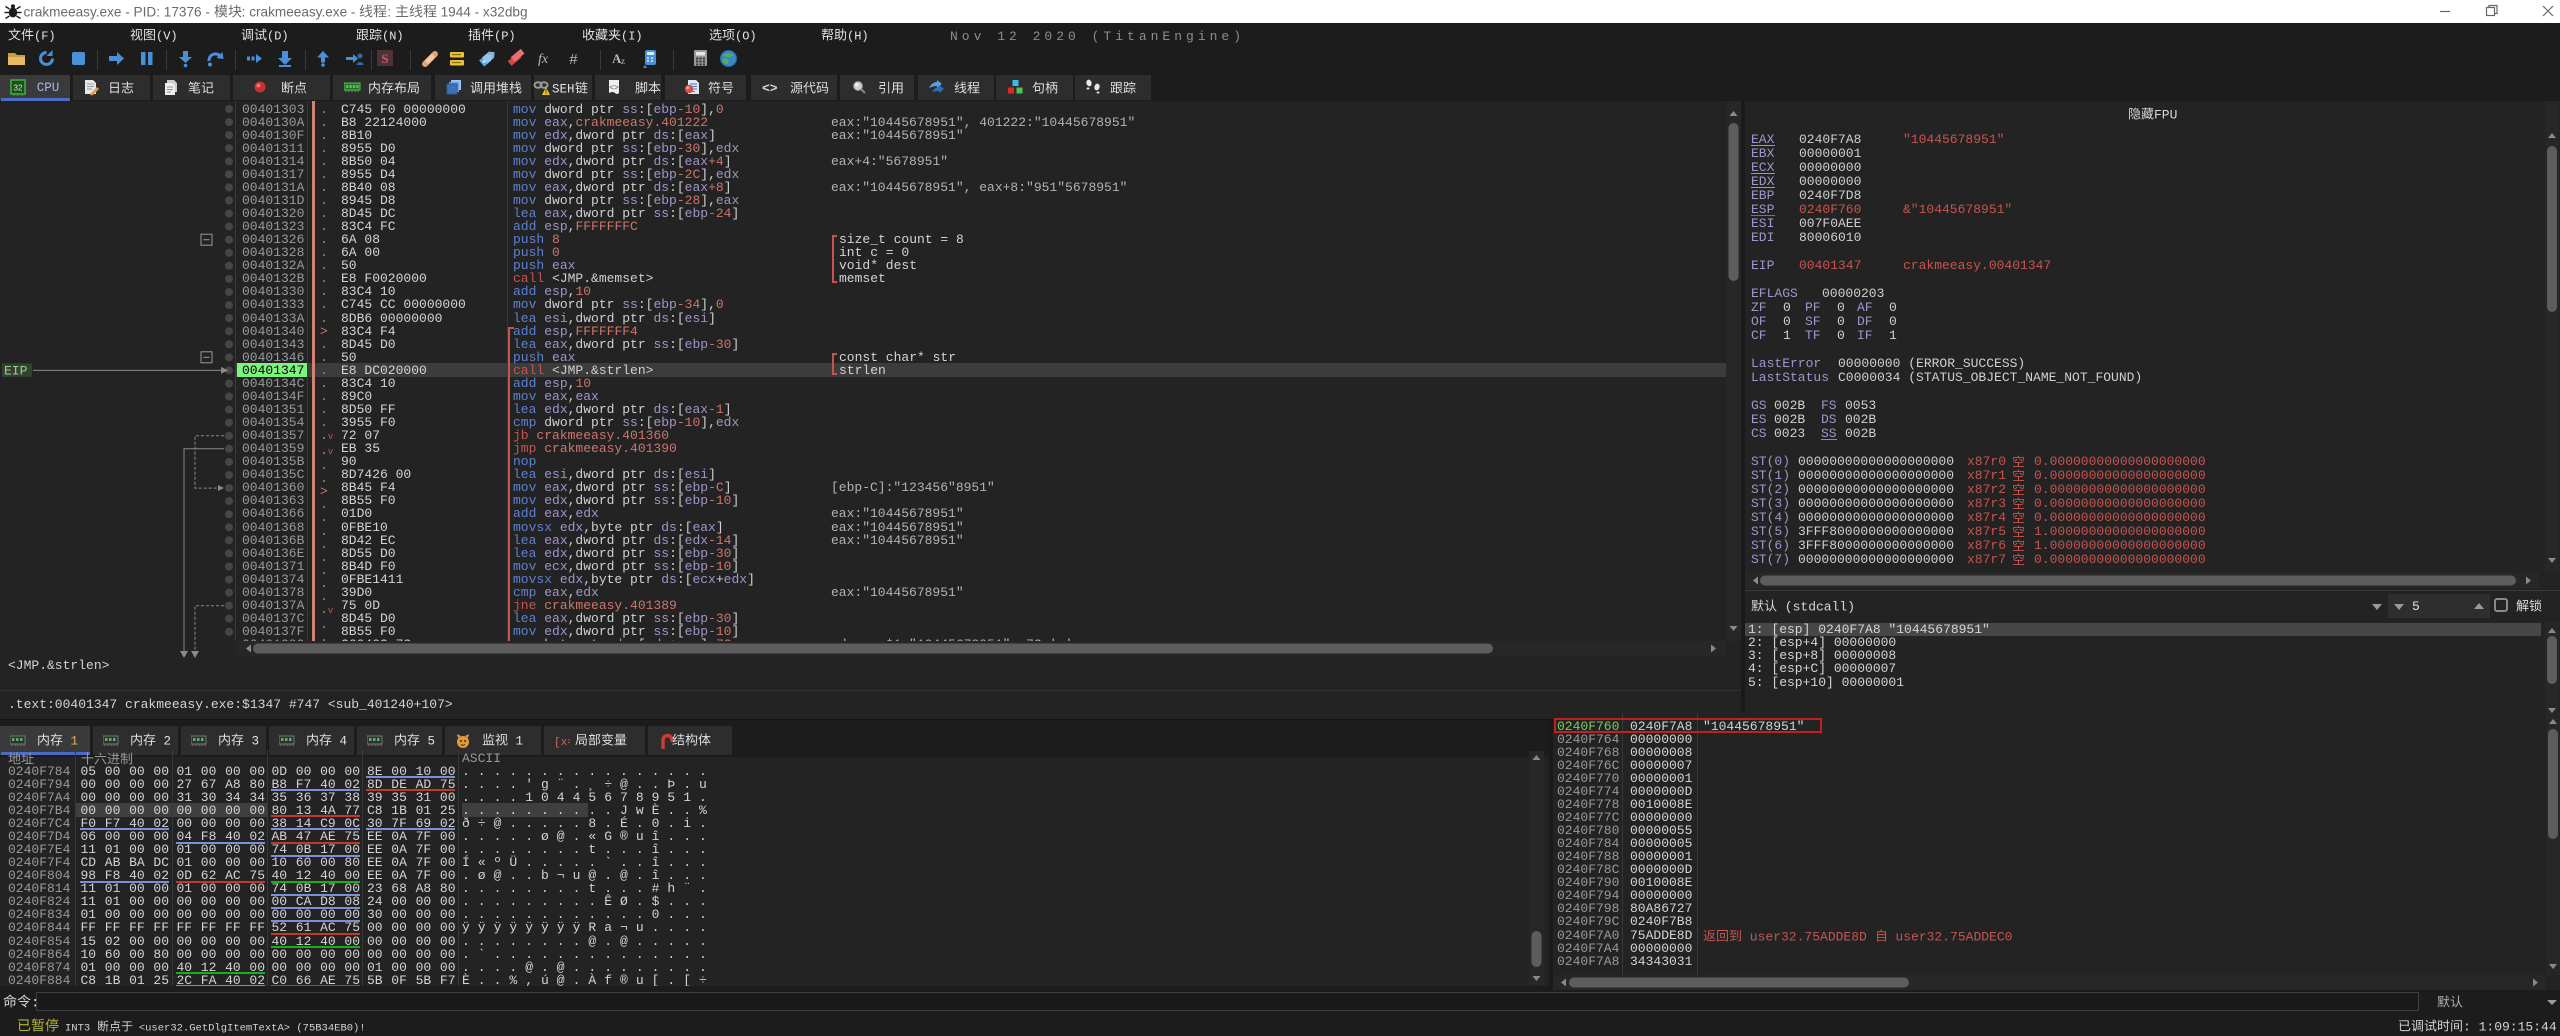 The width and height of the screenshot is (2560, 1036). What do you see at coordinates (623, 61) in the screenshot?
I see `svg-text: z` at bounding box center [623, 61].